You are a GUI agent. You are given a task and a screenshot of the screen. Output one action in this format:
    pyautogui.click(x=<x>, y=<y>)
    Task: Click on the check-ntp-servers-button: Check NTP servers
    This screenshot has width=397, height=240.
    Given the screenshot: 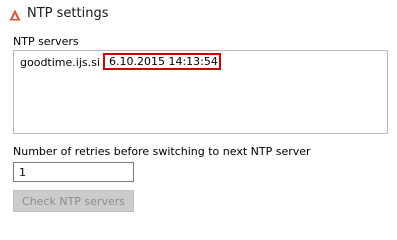 What is the action you would take?
    pyautogui.click(x=73, y=201)
    